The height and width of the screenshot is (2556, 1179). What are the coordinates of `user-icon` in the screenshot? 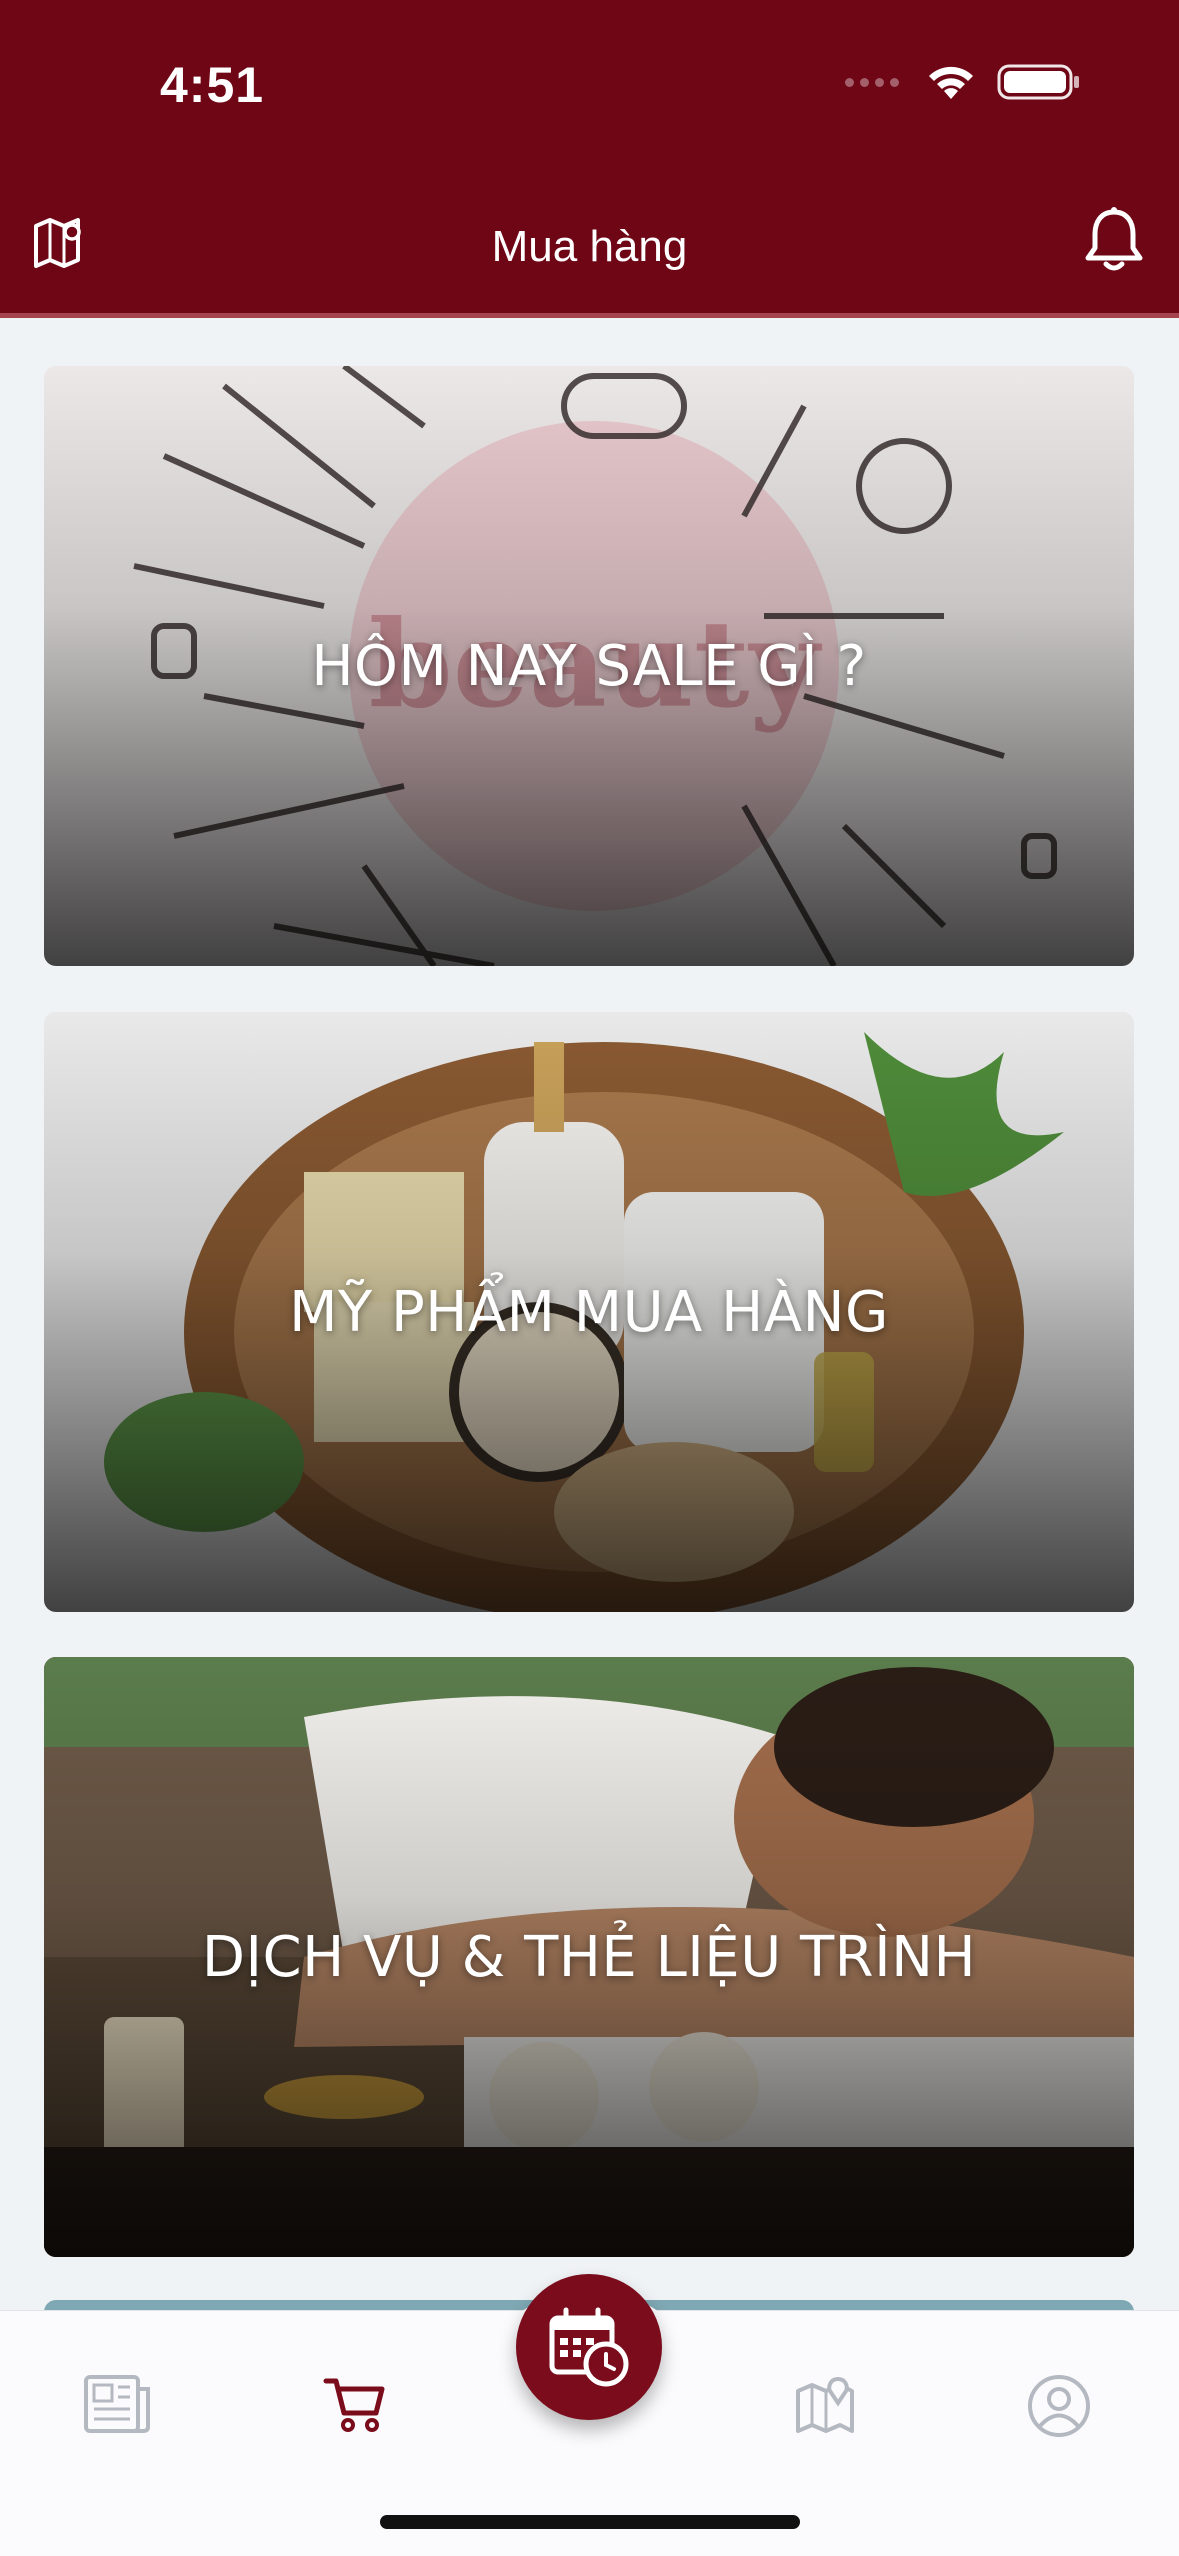 It's located at (1059, 2406).